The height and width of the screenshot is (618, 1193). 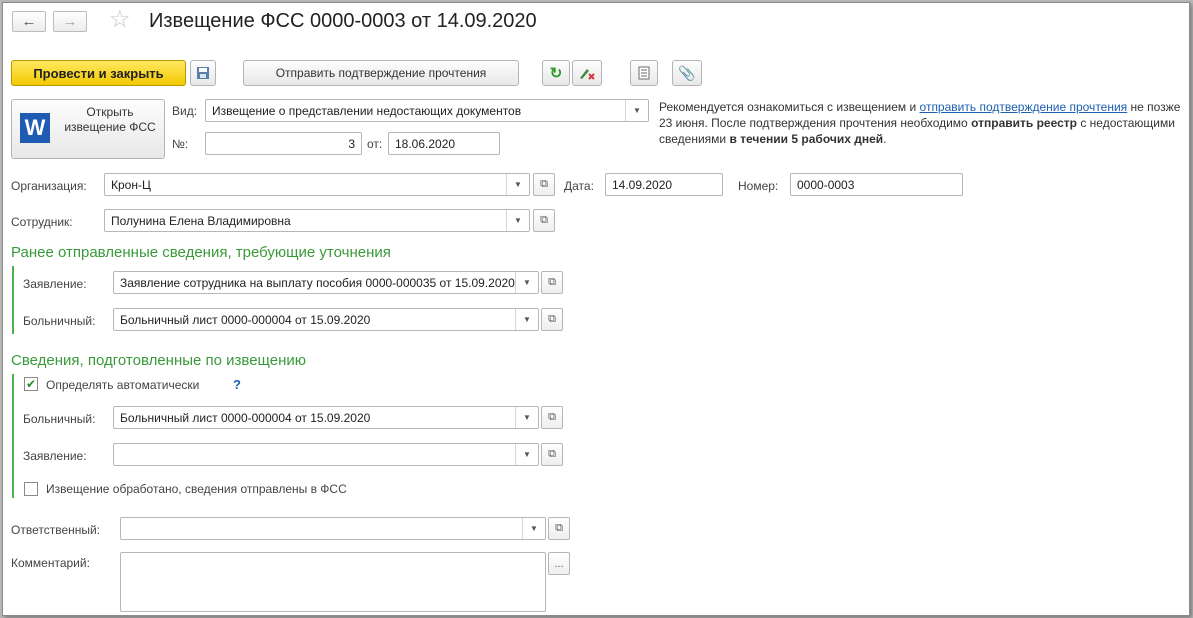 I want to click on forward-button: →, so click(x=70, y=21).